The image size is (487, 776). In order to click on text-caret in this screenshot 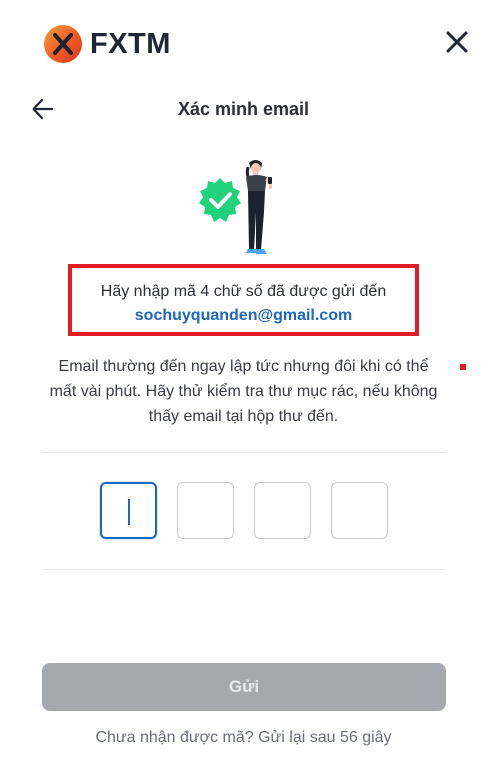, I will do `click(129, 512)`.